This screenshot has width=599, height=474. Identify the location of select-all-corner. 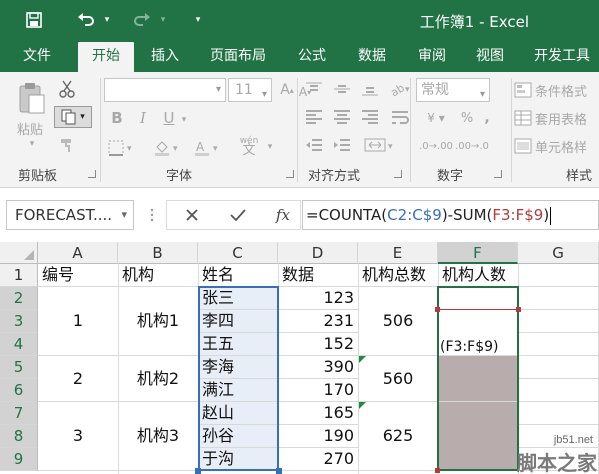
(19, 253).